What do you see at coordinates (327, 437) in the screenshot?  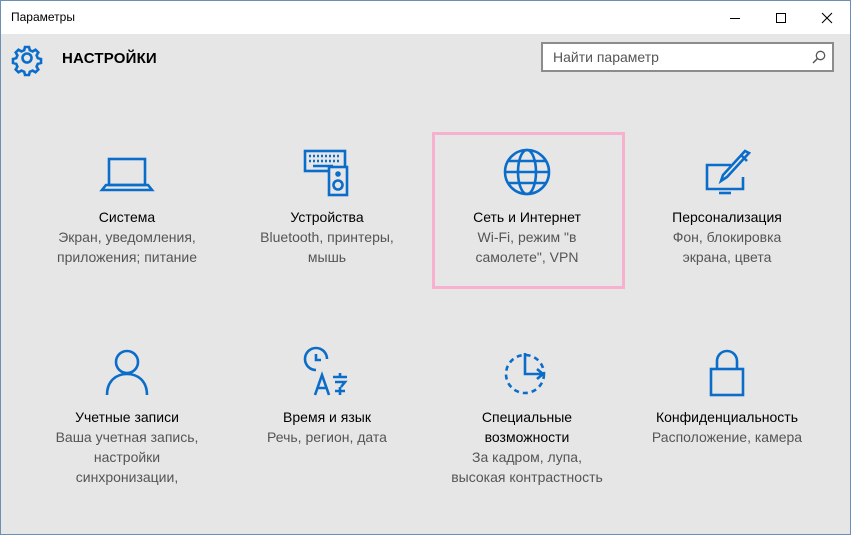 I see `tile-desc-line: Речь, регион, дата` at bounding box center [327, 437].